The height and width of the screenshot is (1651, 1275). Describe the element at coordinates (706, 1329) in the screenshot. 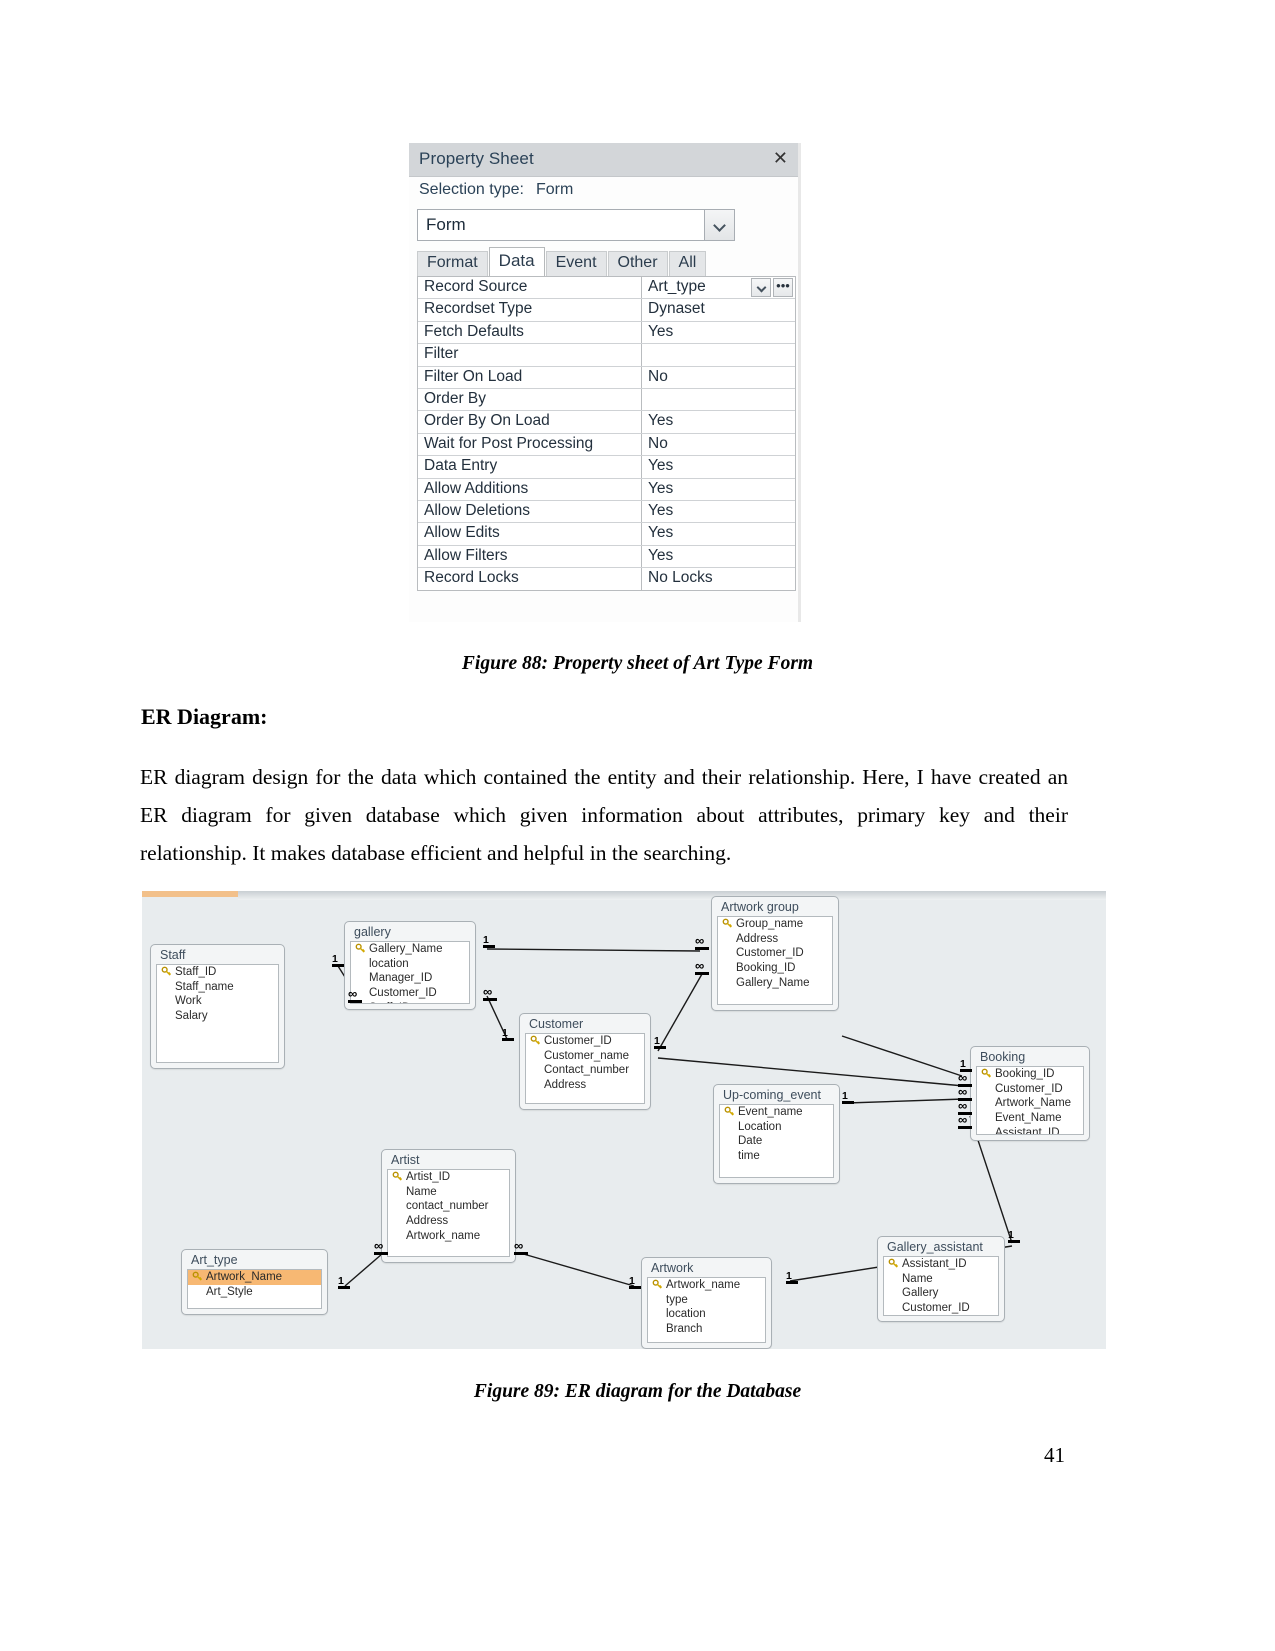

I see `entity-field: Branch` at that location.